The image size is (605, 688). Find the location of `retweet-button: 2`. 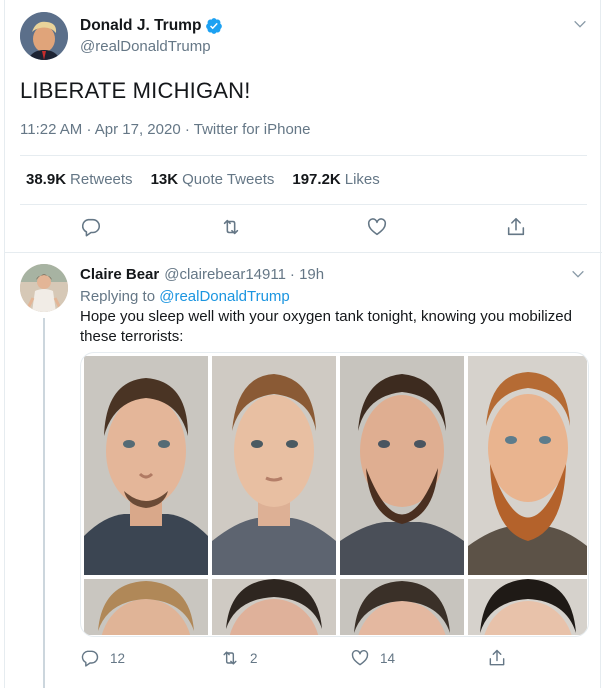

retweet-button: 2 is located at coordinates (239, 658).